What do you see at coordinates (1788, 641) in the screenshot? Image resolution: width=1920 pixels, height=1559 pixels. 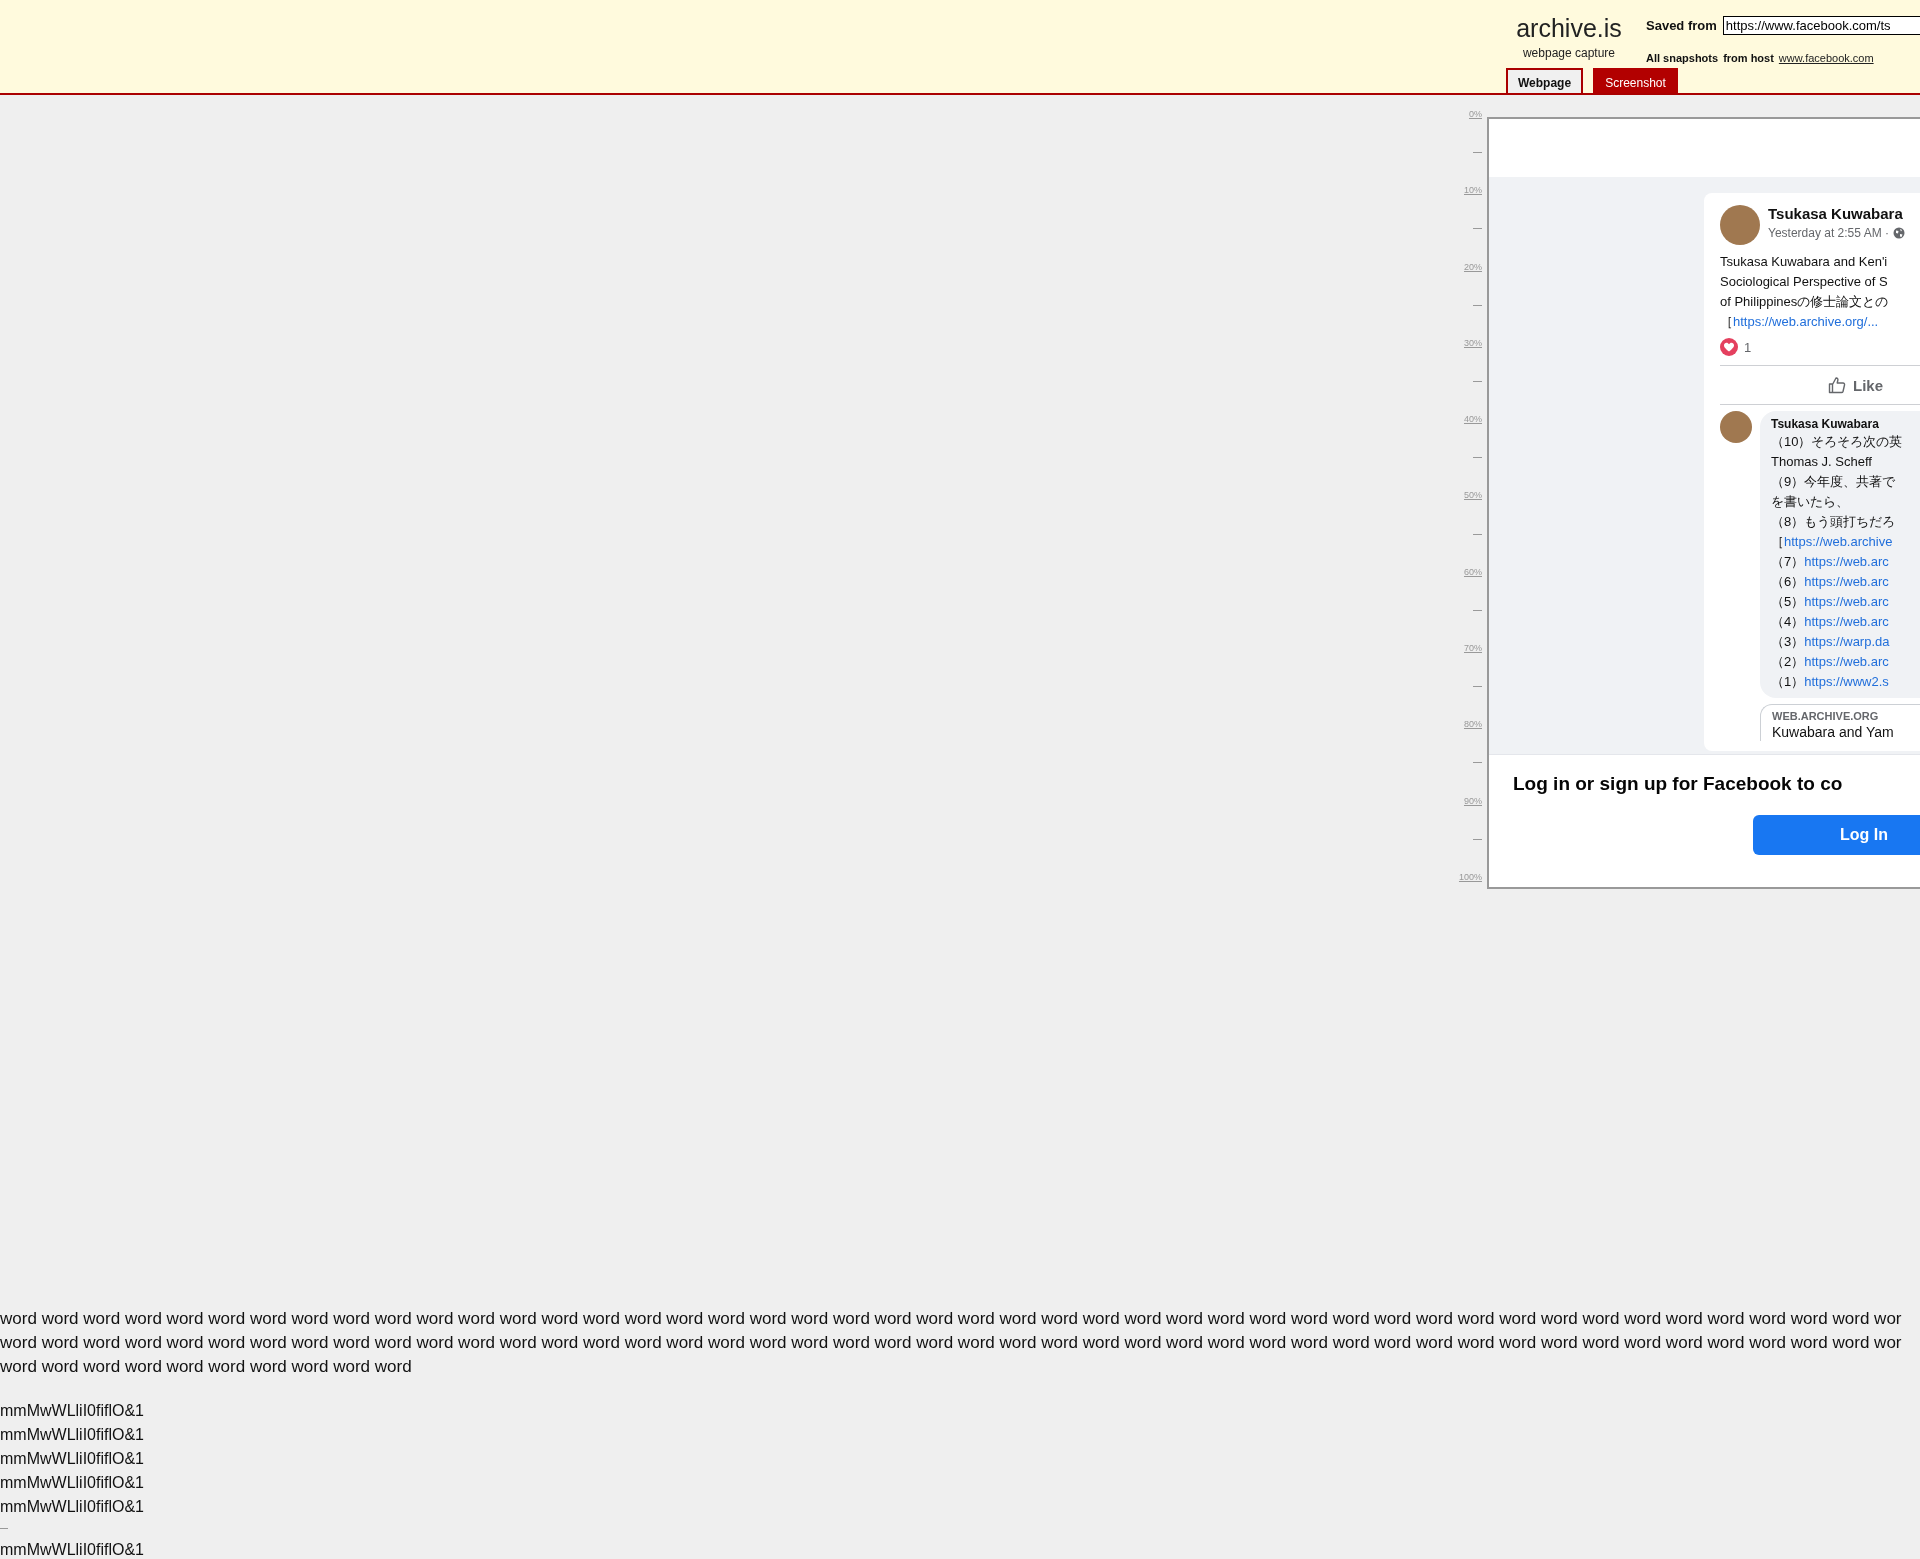 I see `comment-text: （3）` at bounding box center [1788, 641].